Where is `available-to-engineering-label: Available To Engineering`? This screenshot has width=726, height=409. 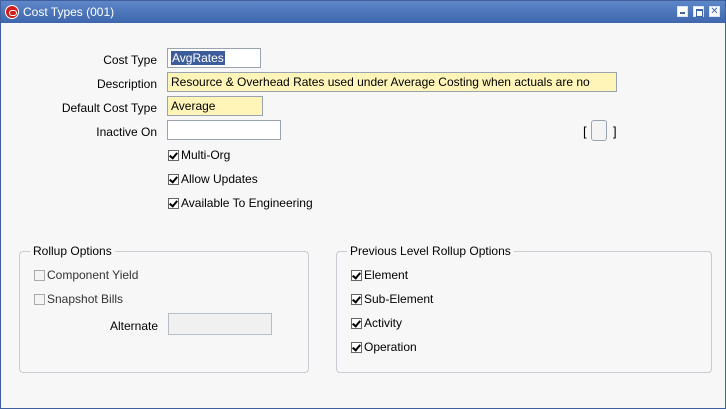 available-to-engineering-label: Available To Engineering is located at coordinates (247, 203).